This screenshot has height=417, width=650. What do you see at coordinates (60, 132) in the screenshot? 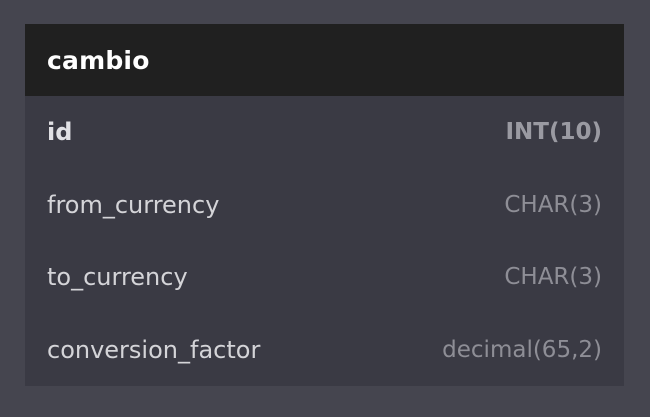
I see `column-name: id` at bounding box center [60, 132].